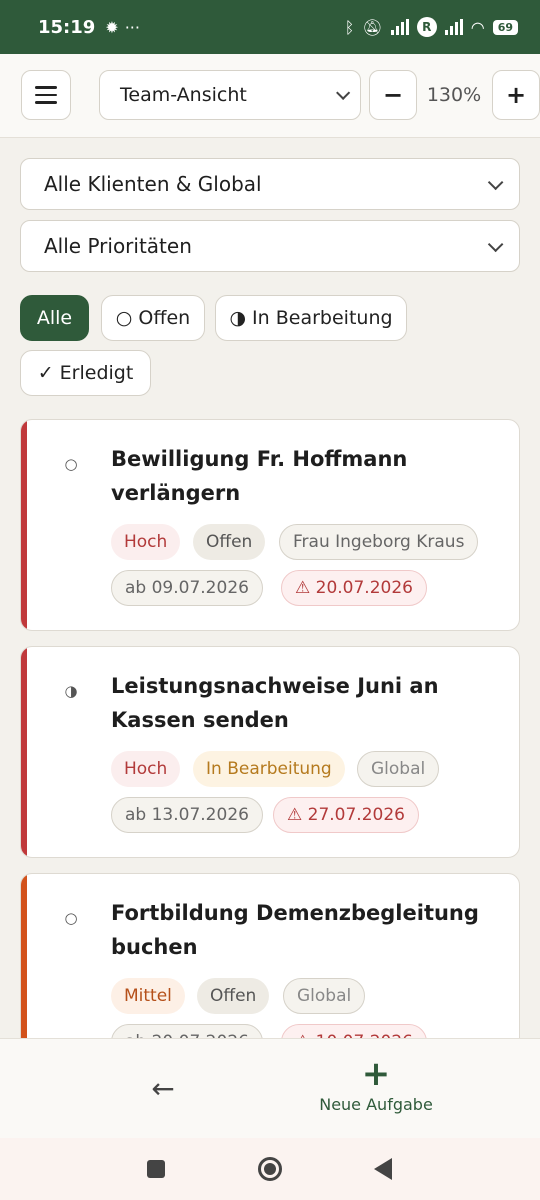 Image resolution: width=540 pixels, height=1200 pixels. What do you see at coordinates (354, 1031) in the screenshot?
I see `due-date-badge: ⚠ 10.07.2026` at bounding box center [354, 1031].